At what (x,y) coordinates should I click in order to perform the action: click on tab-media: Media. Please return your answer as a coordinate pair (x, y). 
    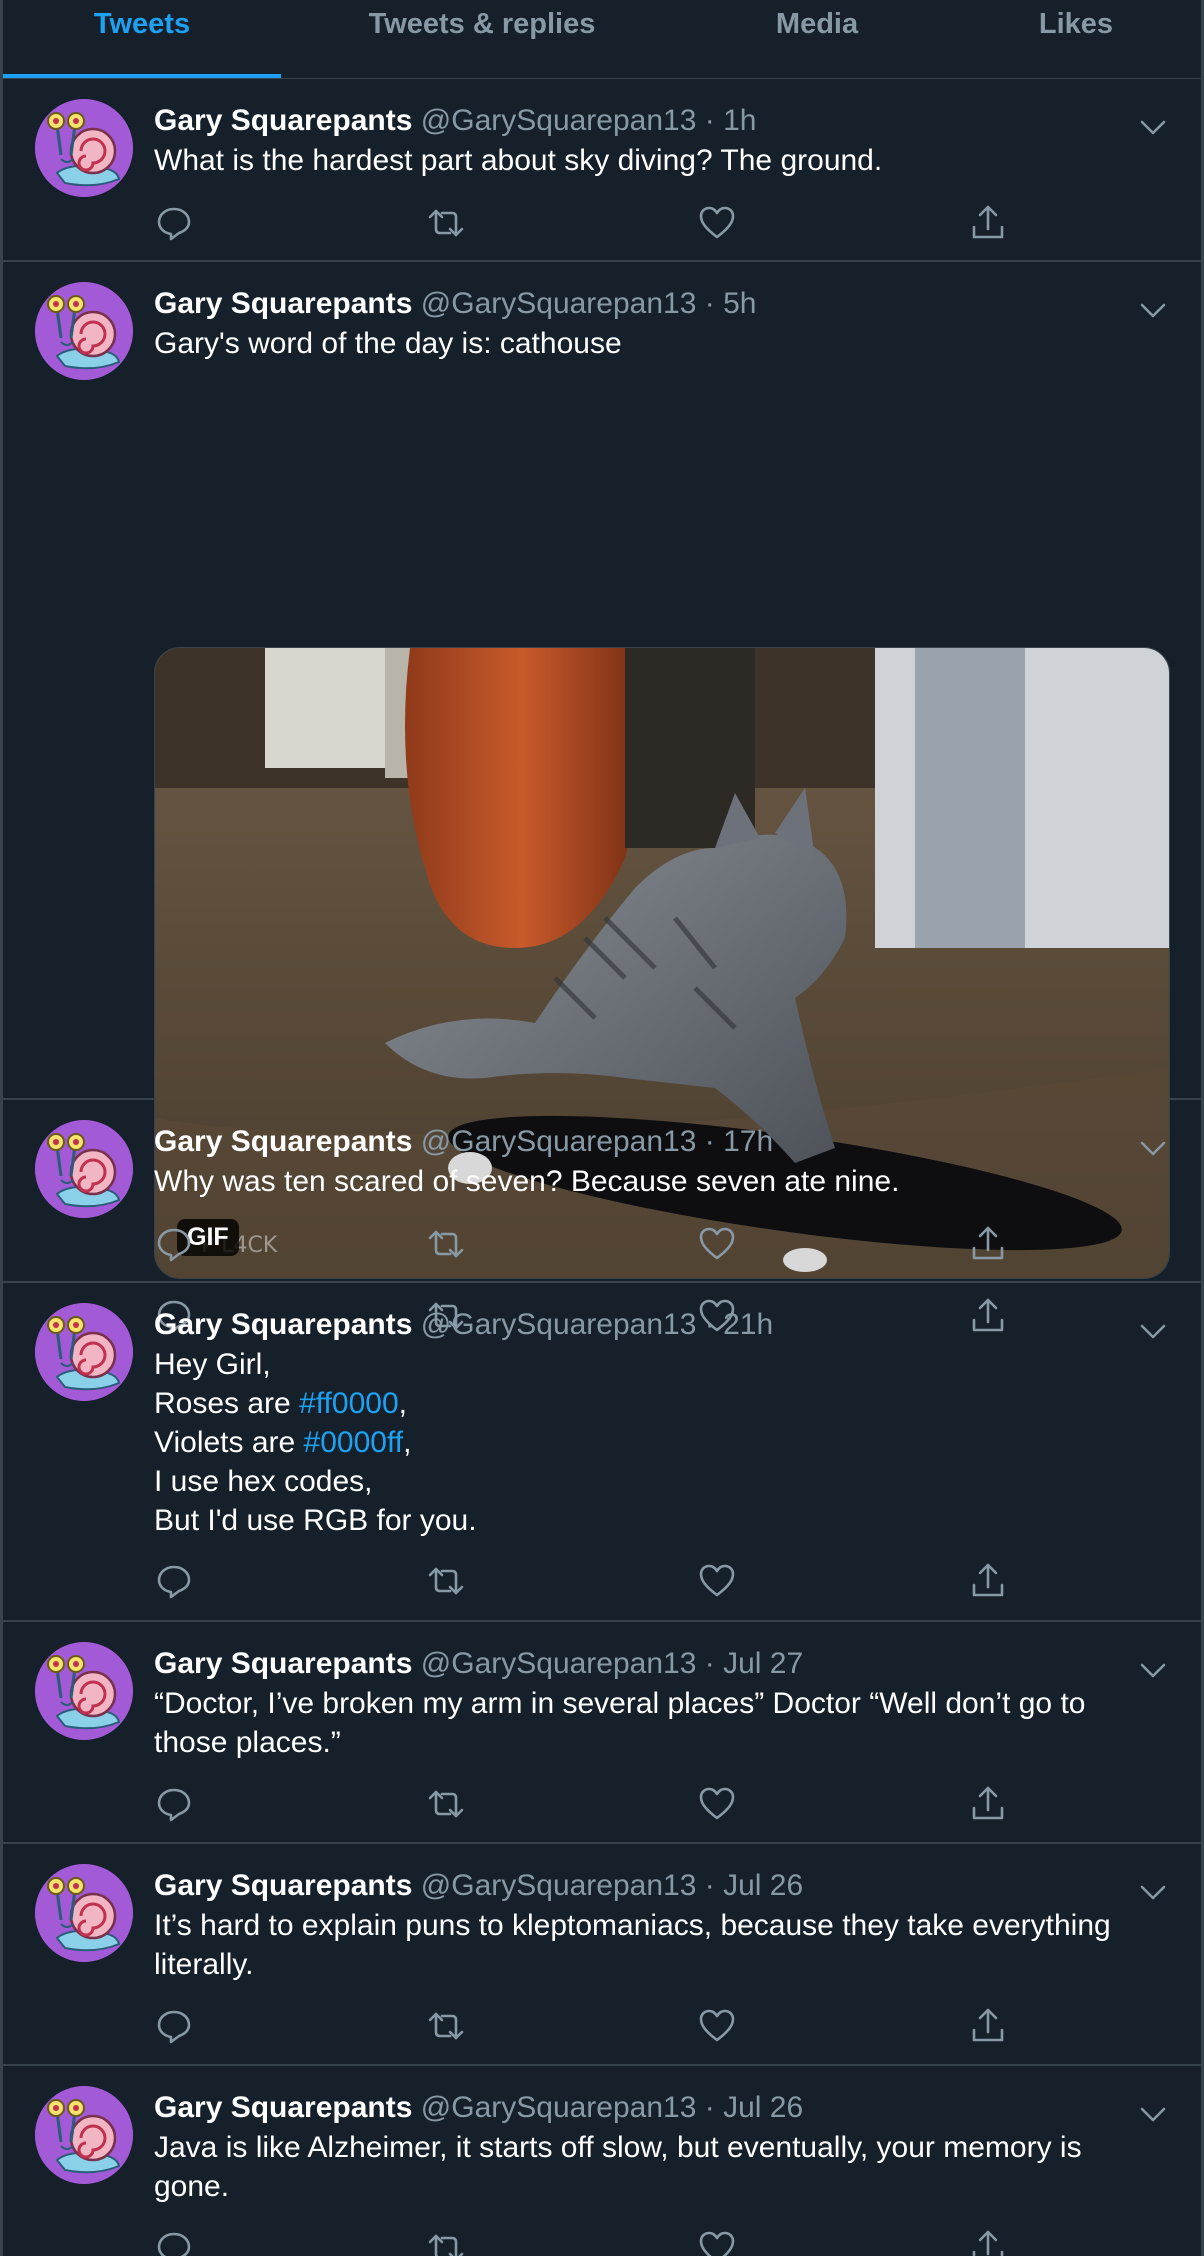
    Looking at the image, I should click on (817, 39).